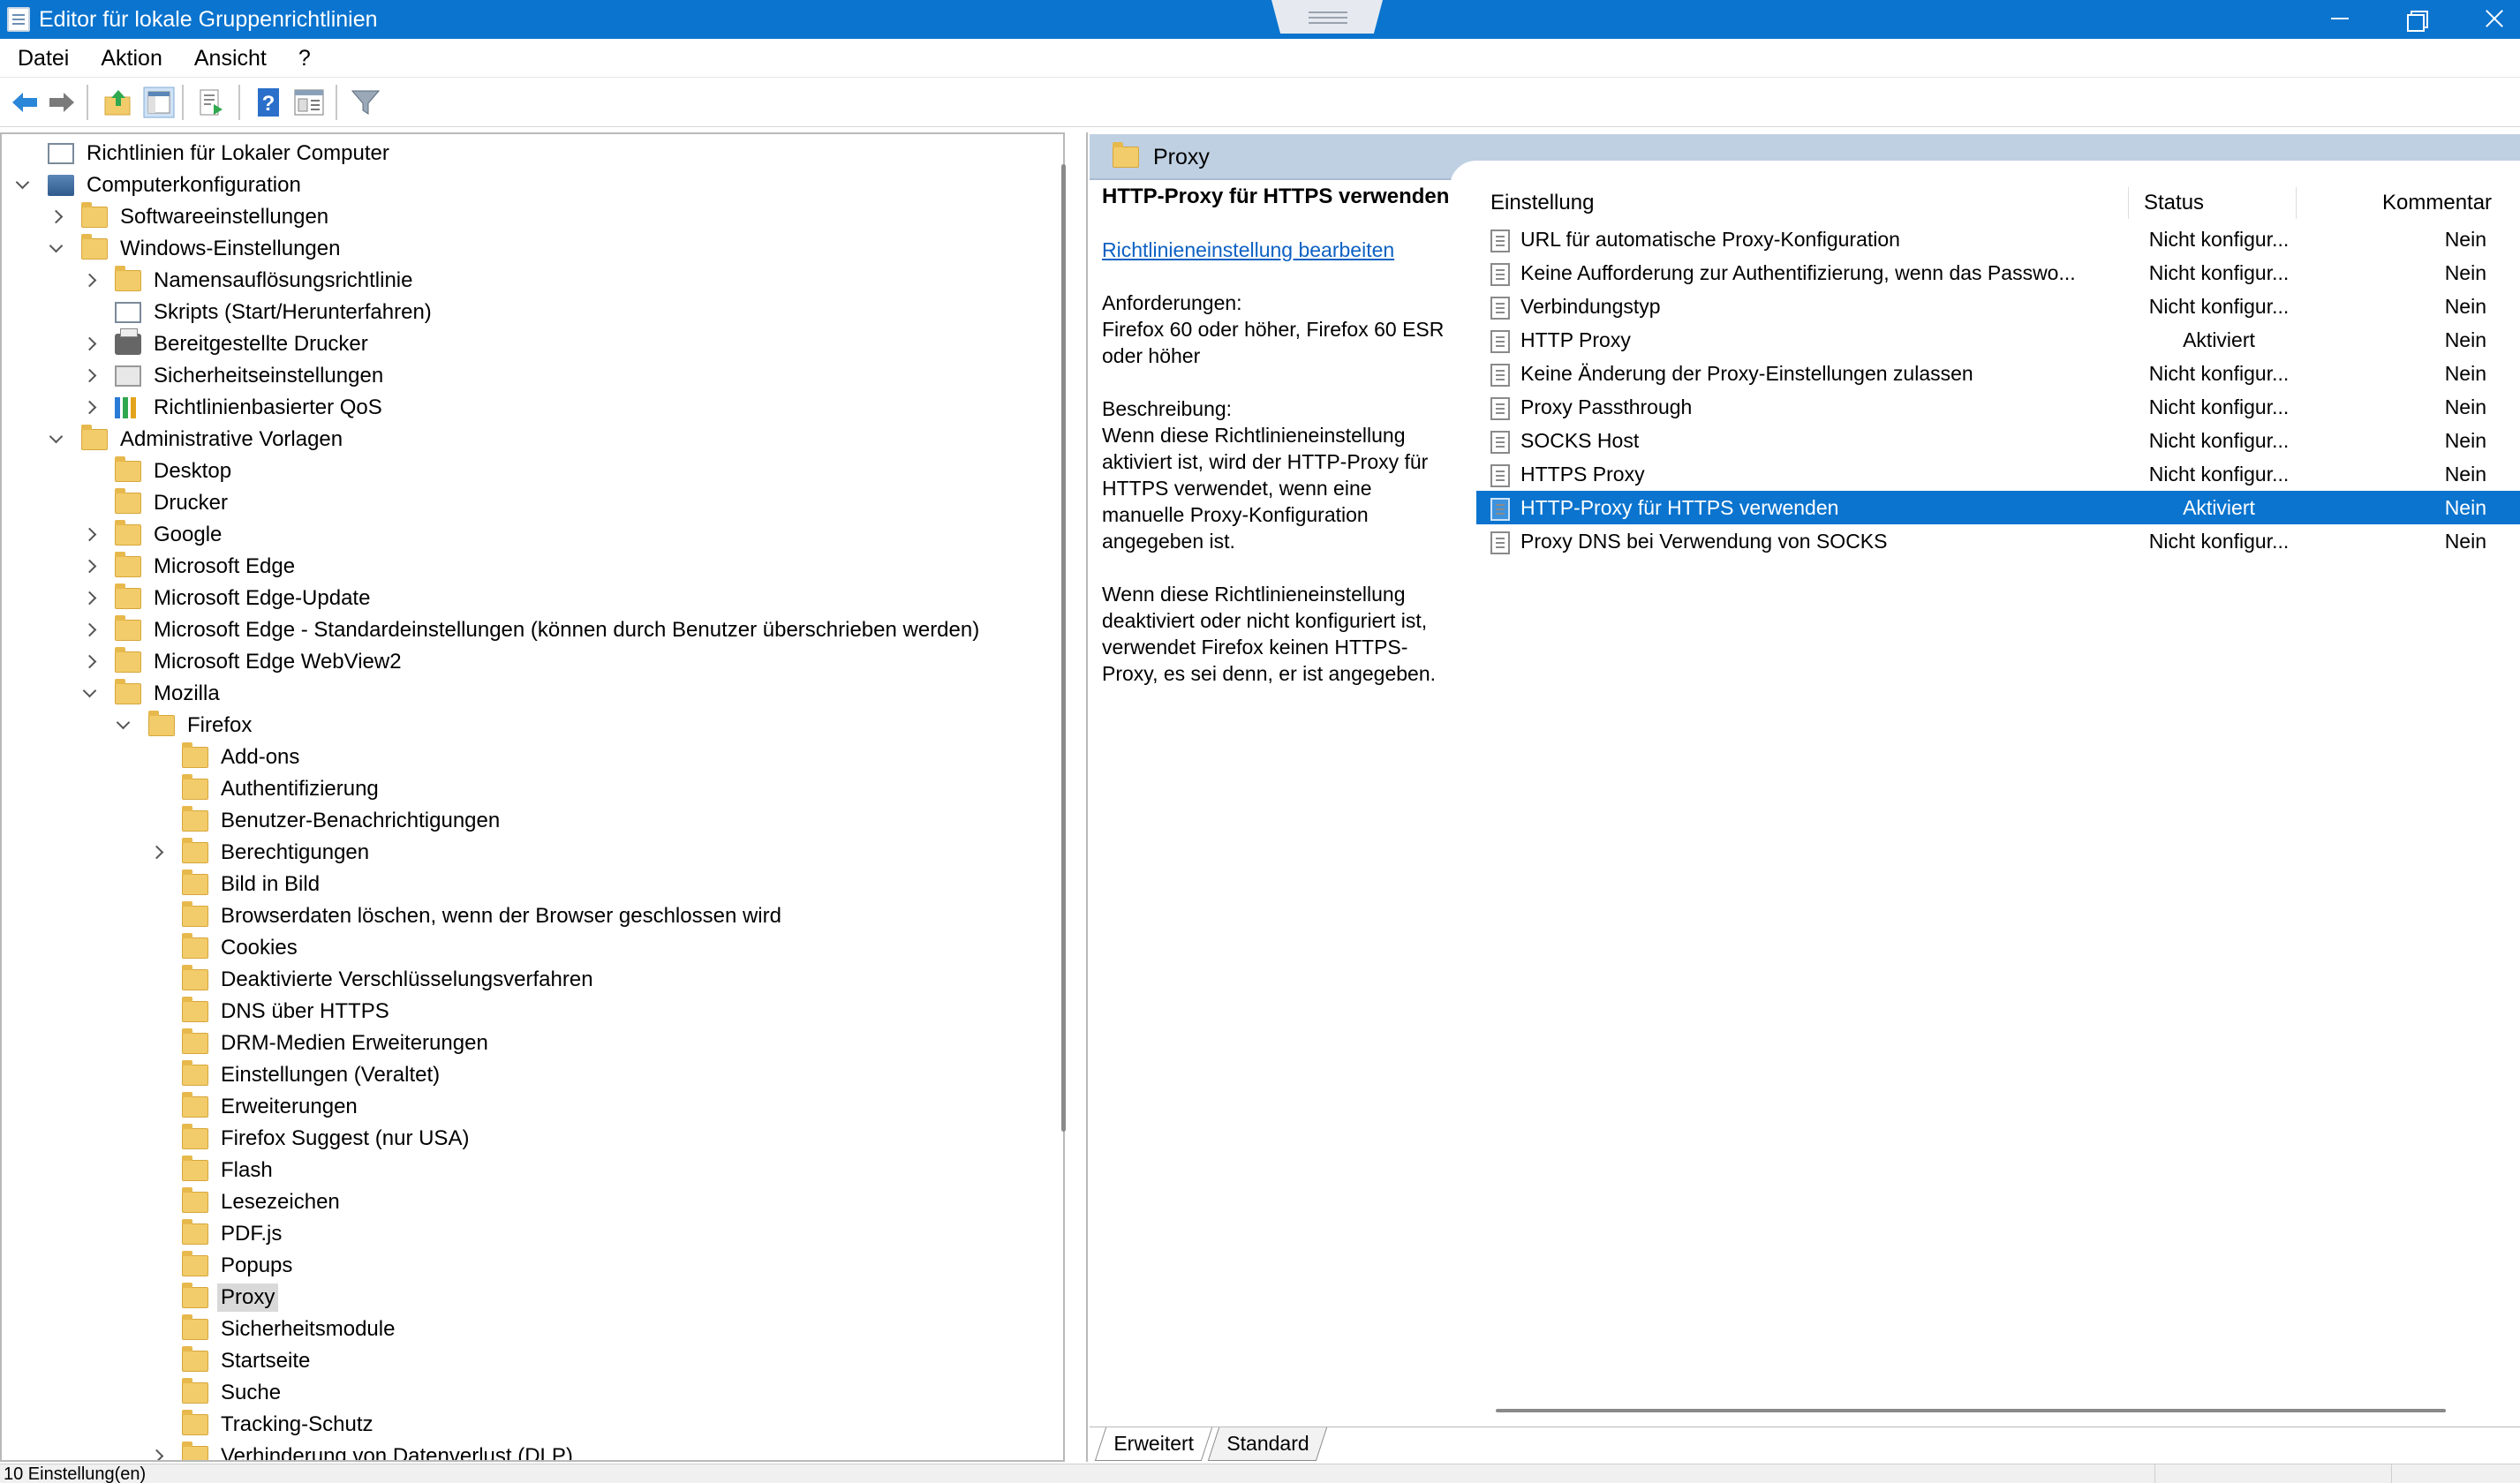  What do you see at coordinates (222, 1266) in the screenshot?
I see `tree-item: Popups` at bounding box center [222, 1266].